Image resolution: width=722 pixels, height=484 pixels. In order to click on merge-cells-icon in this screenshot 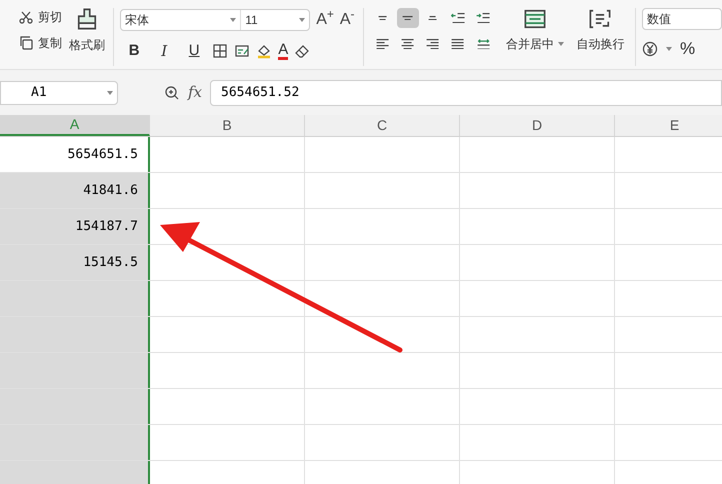, I will do `click(535, 19)`.